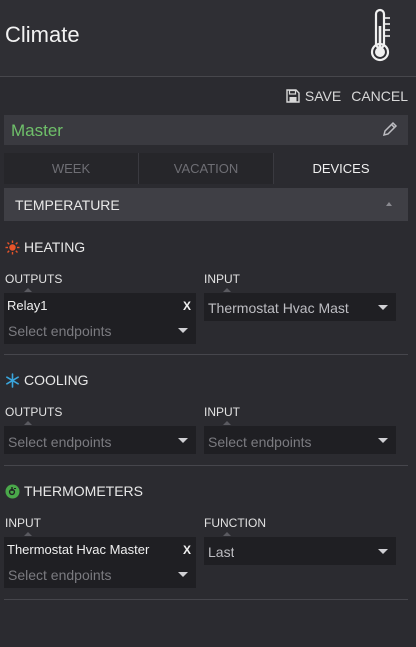  Describe the element at coordinates (390, 129) in the screenshot. I see `pencil-icon` at that location.